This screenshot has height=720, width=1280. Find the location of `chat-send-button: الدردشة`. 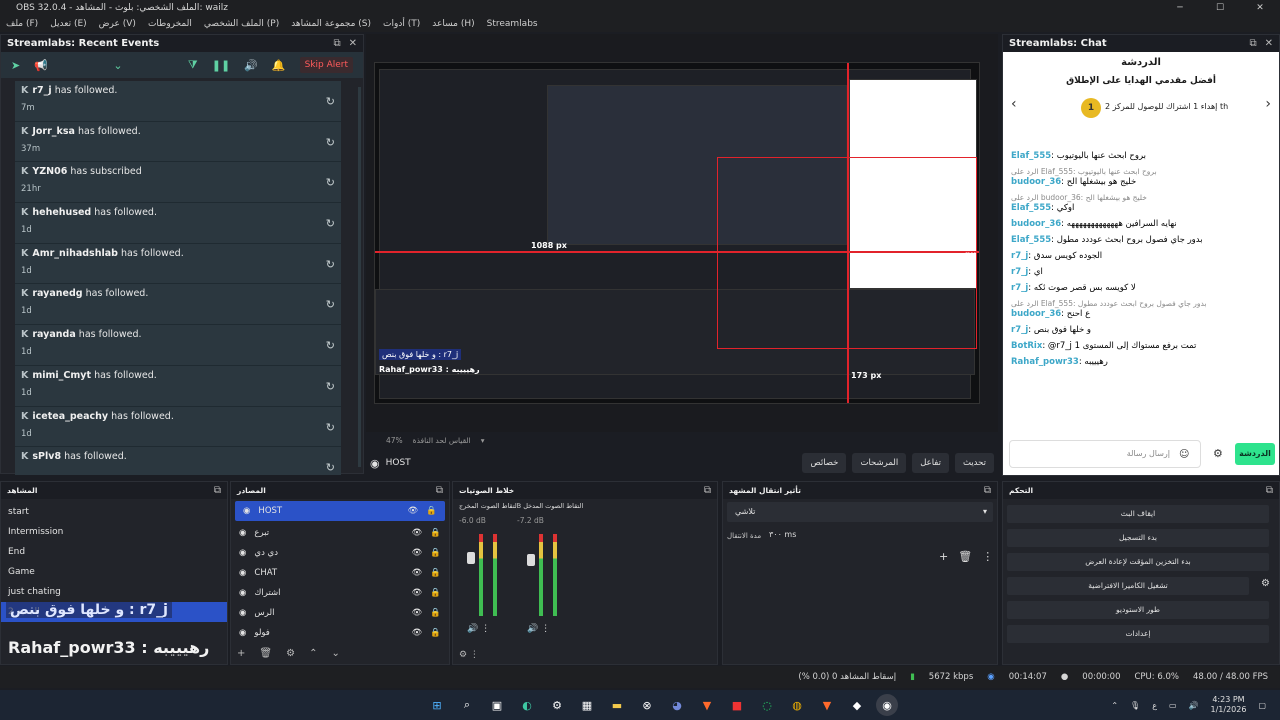

chat-send-button: الدردشة is located at coordinates (1255, 454).